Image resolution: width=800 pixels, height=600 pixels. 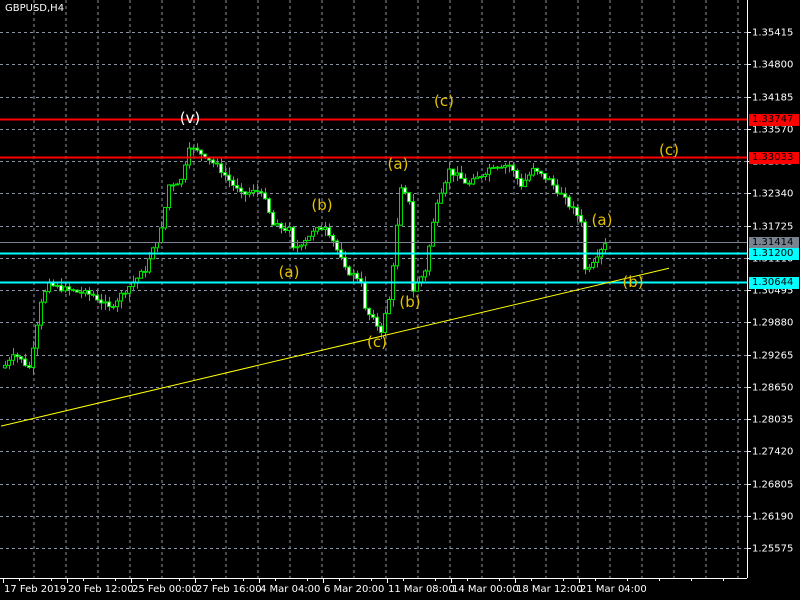 I want to click on price-tick-label: 1.31725, so click(x=773, y=226).